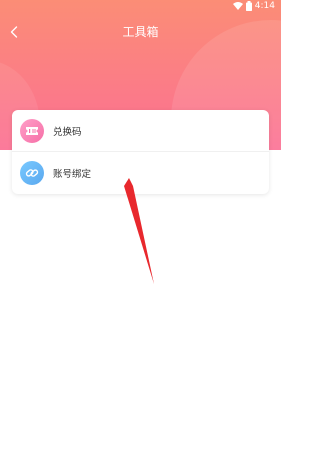 The height and width of the screenshot is (460, 320). What do you see at coordinates (237, 6) in the screenshot?
I see `wifi-icon` at bounding box center [237, 6].